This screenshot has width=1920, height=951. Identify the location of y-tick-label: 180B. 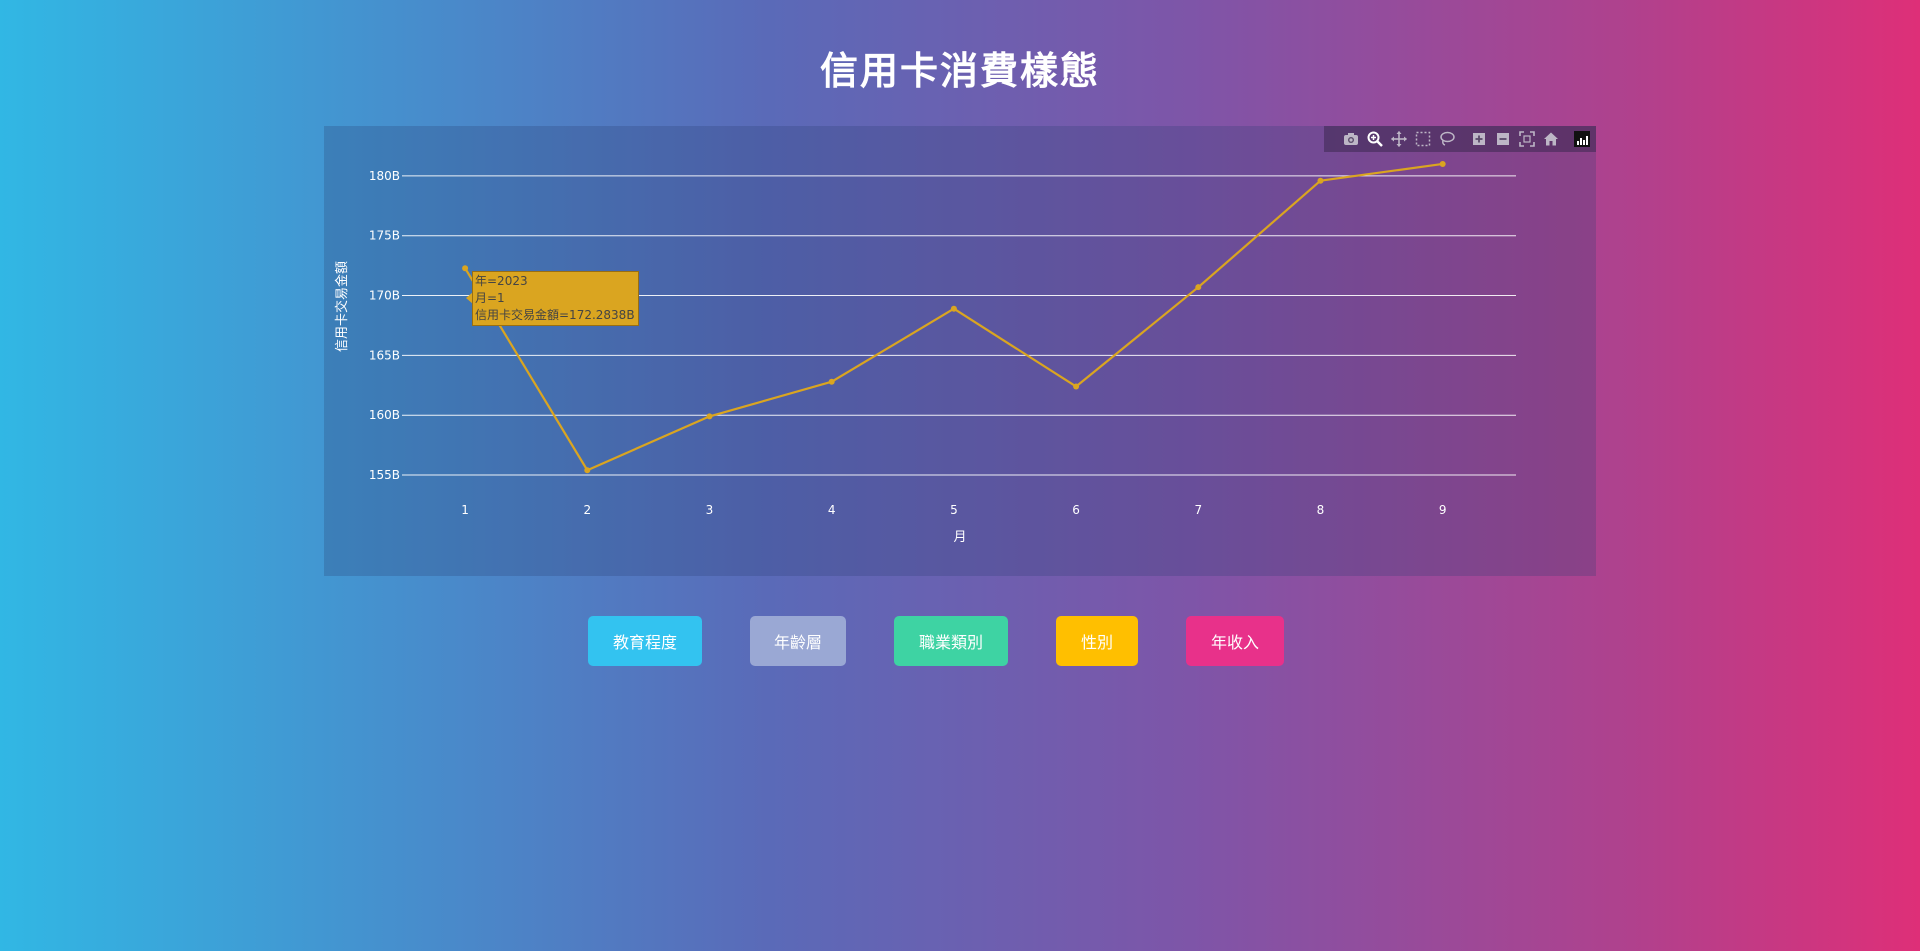
(384, 176).